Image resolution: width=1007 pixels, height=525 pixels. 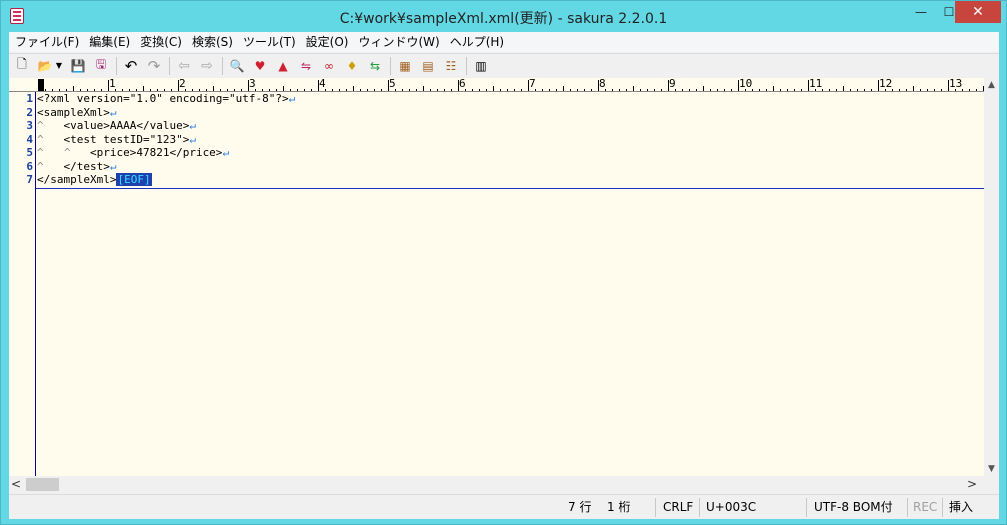 What do you see at coordinates (207, 66) in the screenshot?
I see `forward-icon: ⇨` at bounding box center [207, 66].